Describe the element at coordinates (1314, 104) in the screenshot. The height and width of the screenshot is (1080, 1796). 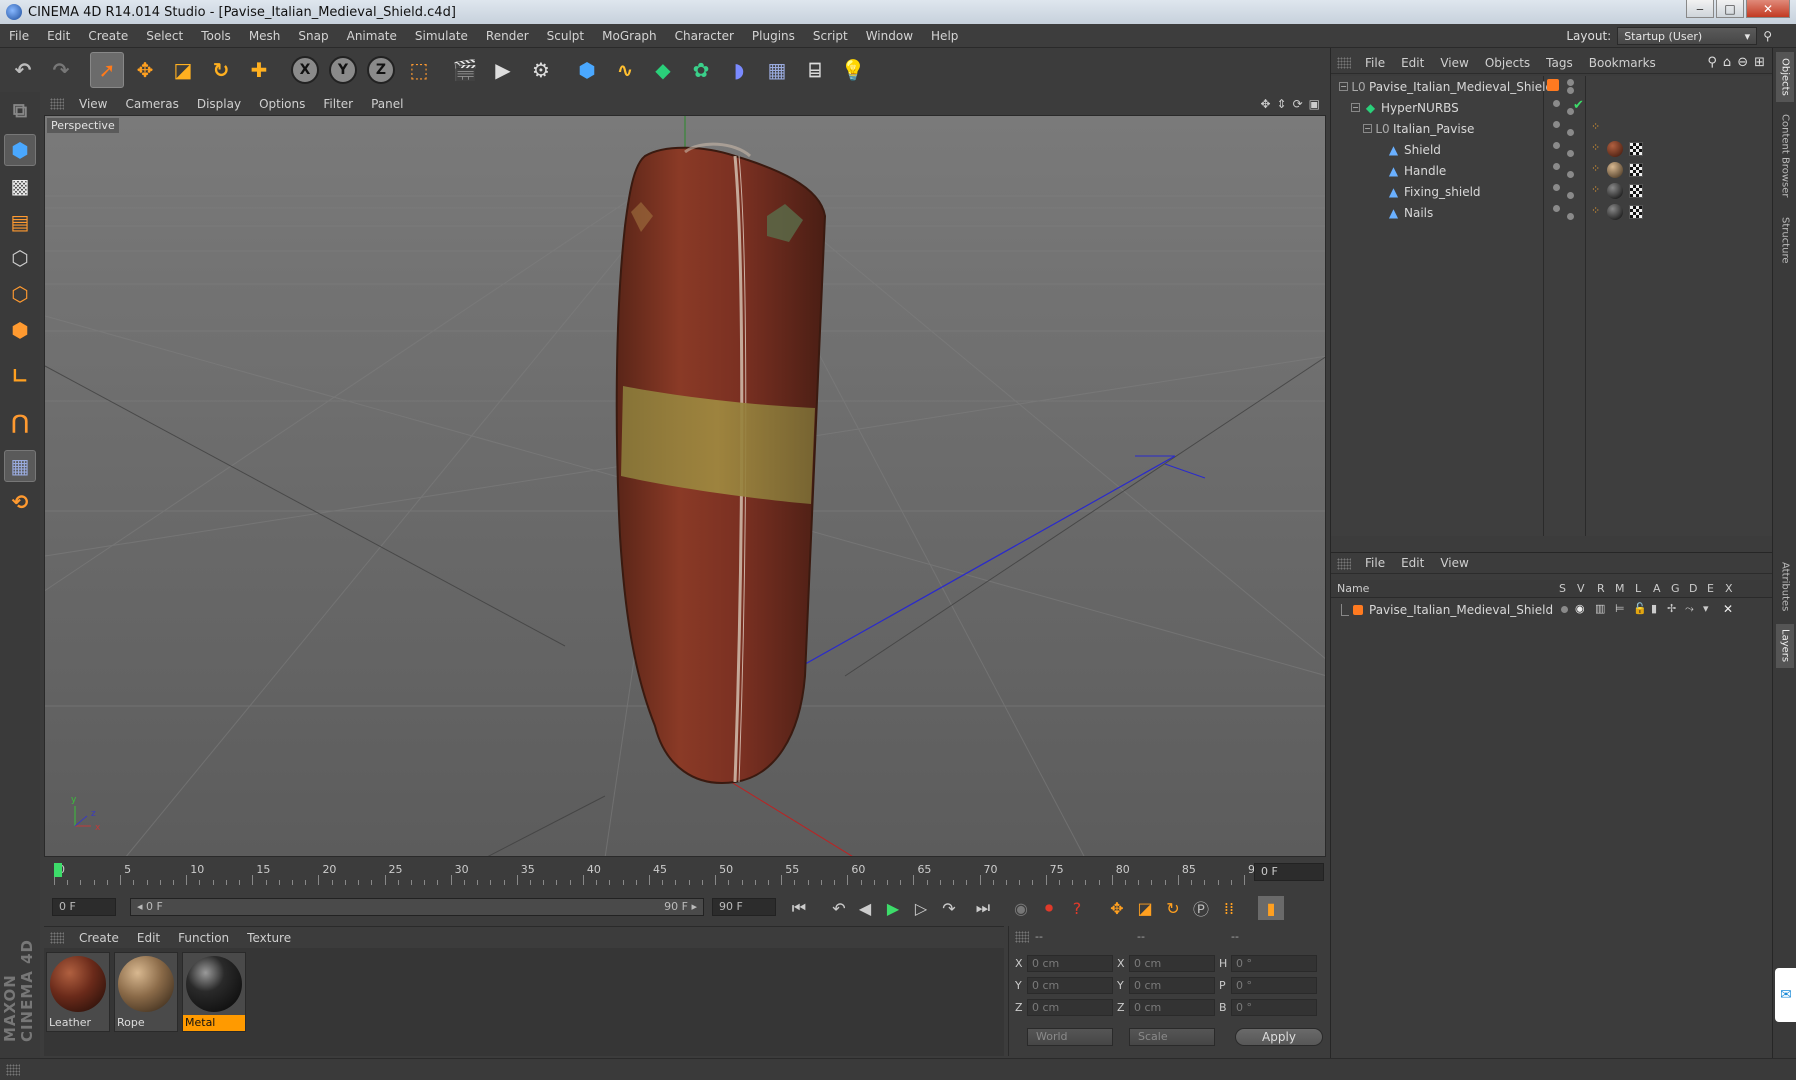
I see `maximize-view-icon: ▣` at that location.